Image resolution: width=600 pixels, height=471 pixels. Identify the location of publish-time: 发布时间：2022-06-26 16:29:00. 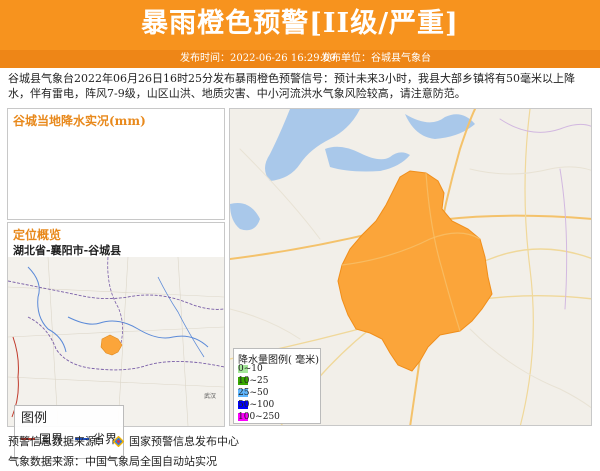
(258, 58).